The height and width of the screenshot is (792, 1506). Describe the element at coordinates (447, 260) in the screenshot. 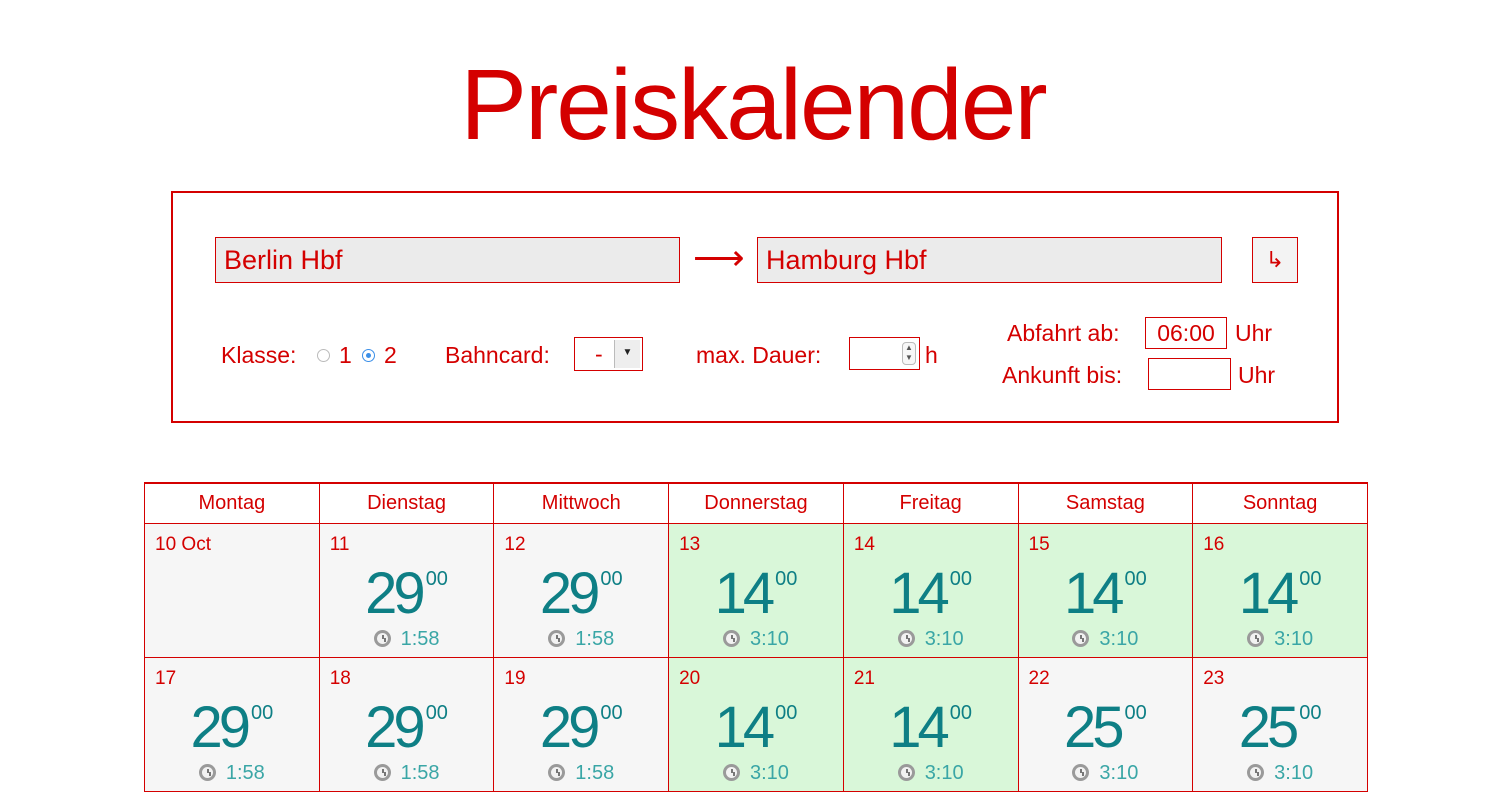

I see `from-station-input` at that location.